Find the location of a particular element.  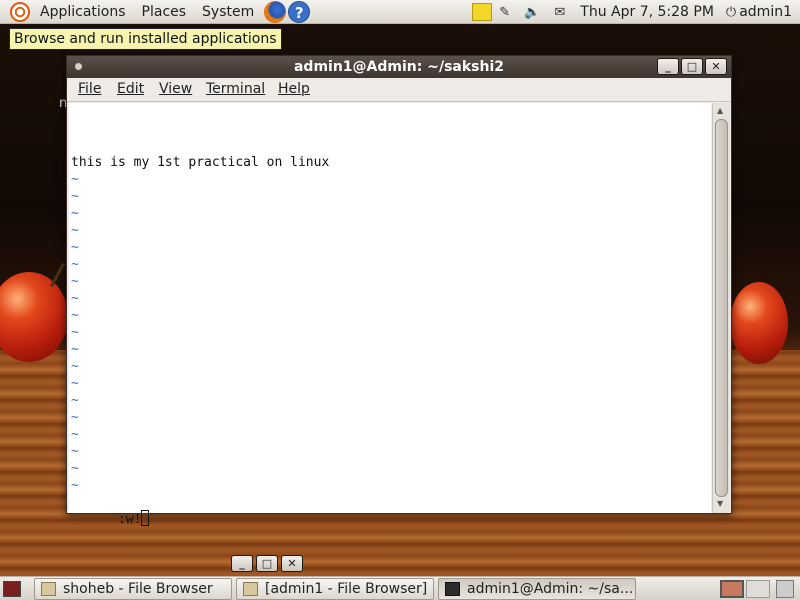

minimize-button: _ is located at coordinates (668, 66).